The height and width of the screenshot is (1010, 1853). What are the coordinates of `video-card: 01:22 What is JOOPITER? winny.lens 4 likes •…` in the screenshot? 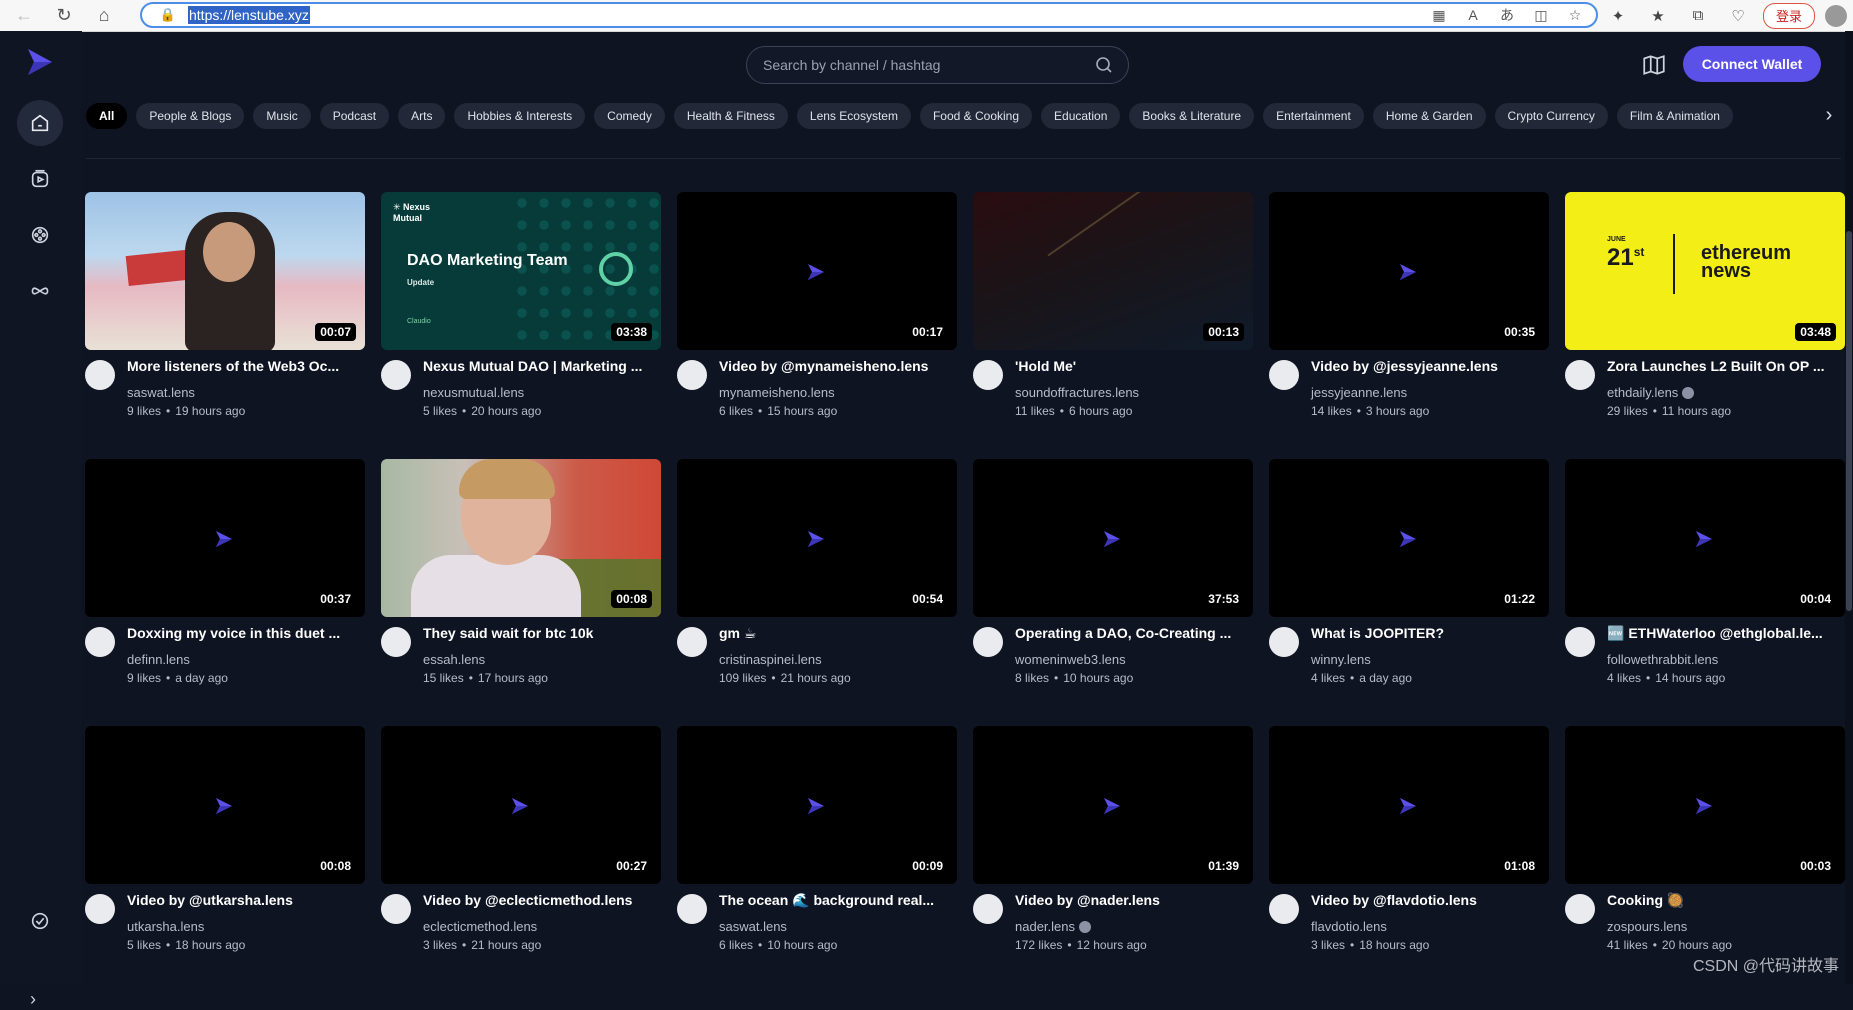 It's located at (1409, 592).